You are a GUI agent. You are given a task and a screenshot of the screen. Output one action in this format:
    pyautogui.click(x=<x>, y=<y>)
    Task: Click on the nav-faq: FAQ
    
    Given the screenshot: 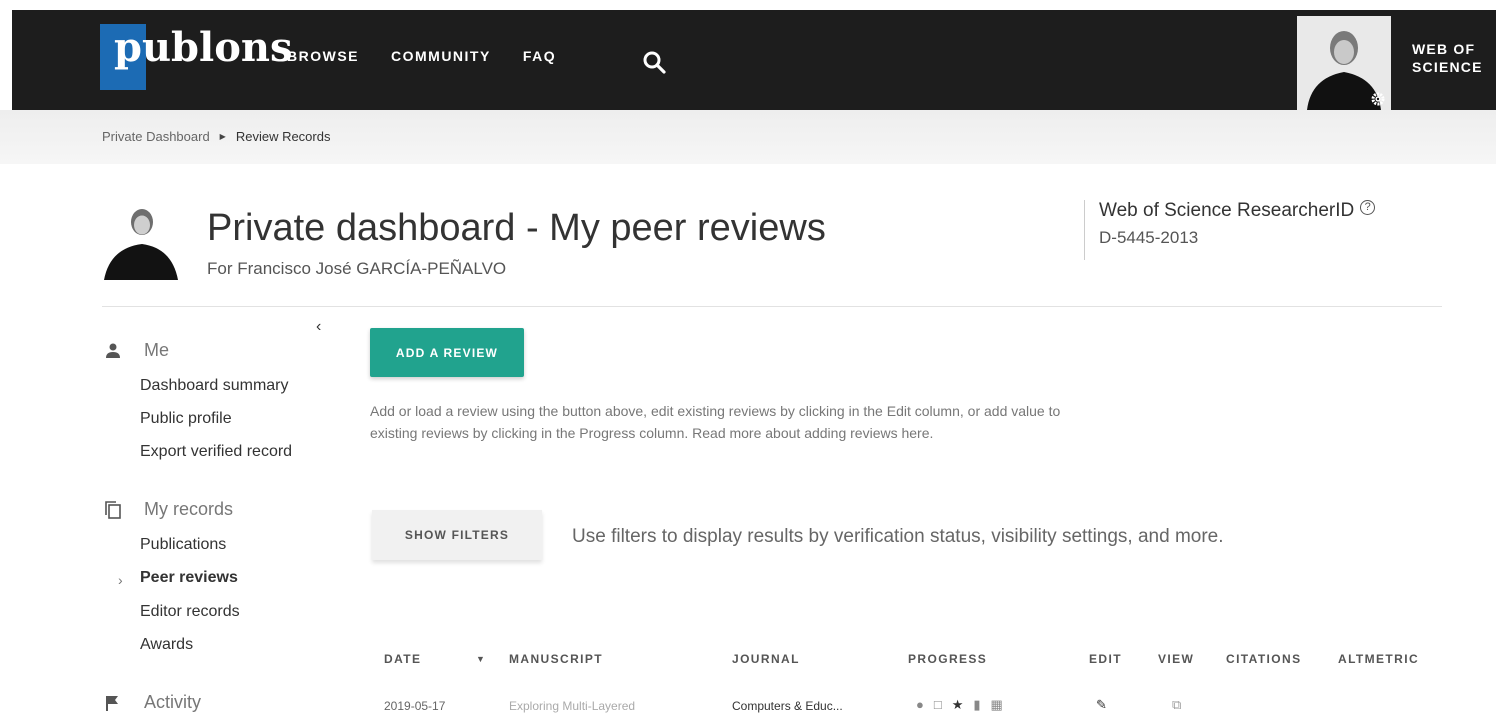 What is the action you would take?
    pyautogui.click(x=539, y=56)
    